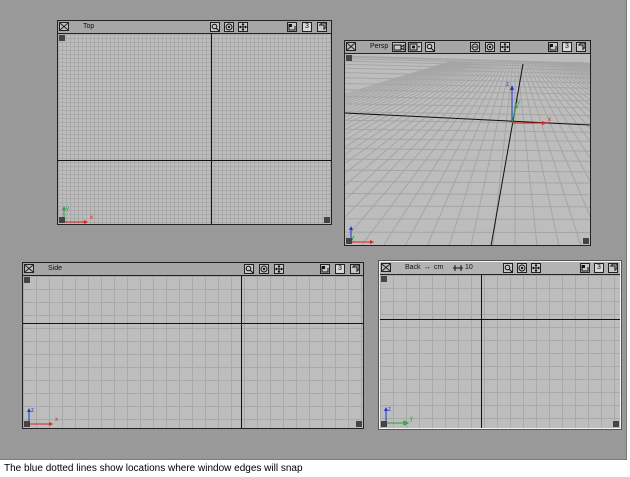 The width and height of the screenshot is (630, 477). I want to click on grid-canvas: z y, so click(500, 351).